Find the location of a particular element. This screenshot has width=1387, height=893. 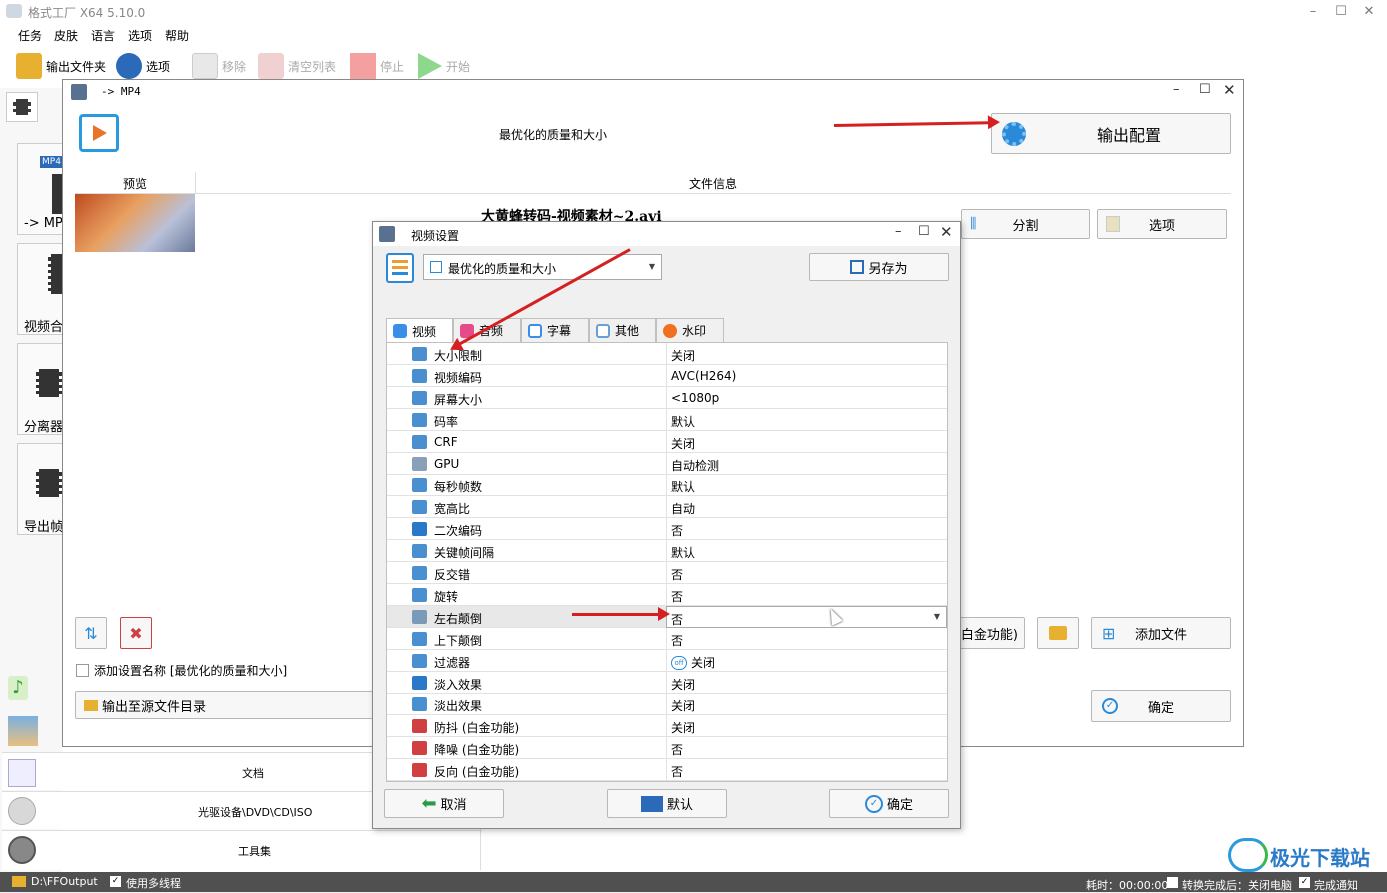

setting-row: 反交错 否 is located at coordinates (667, 573).